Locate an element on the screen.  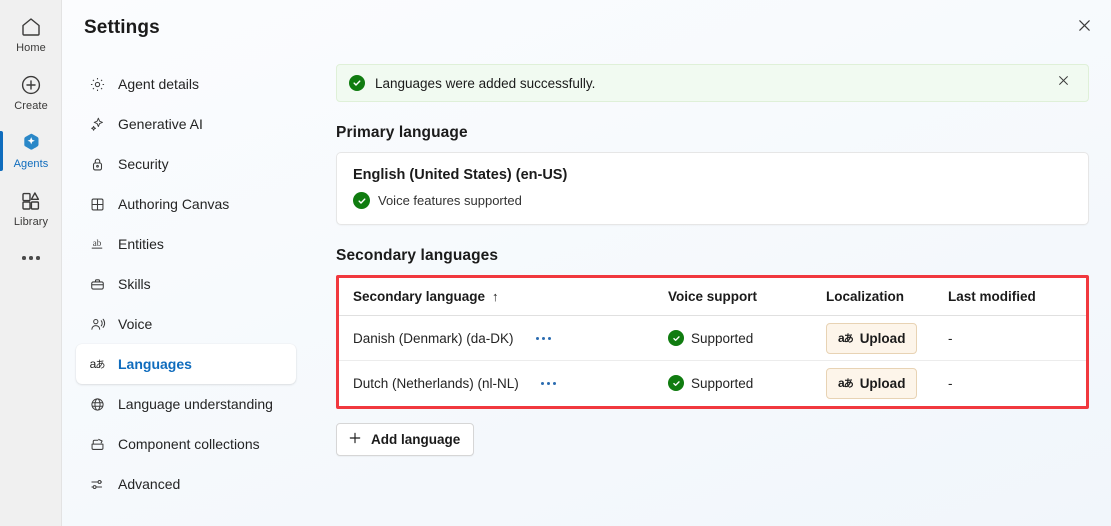
primary-language-voice-status: Voice features supported is located at coordinates (712, 200).